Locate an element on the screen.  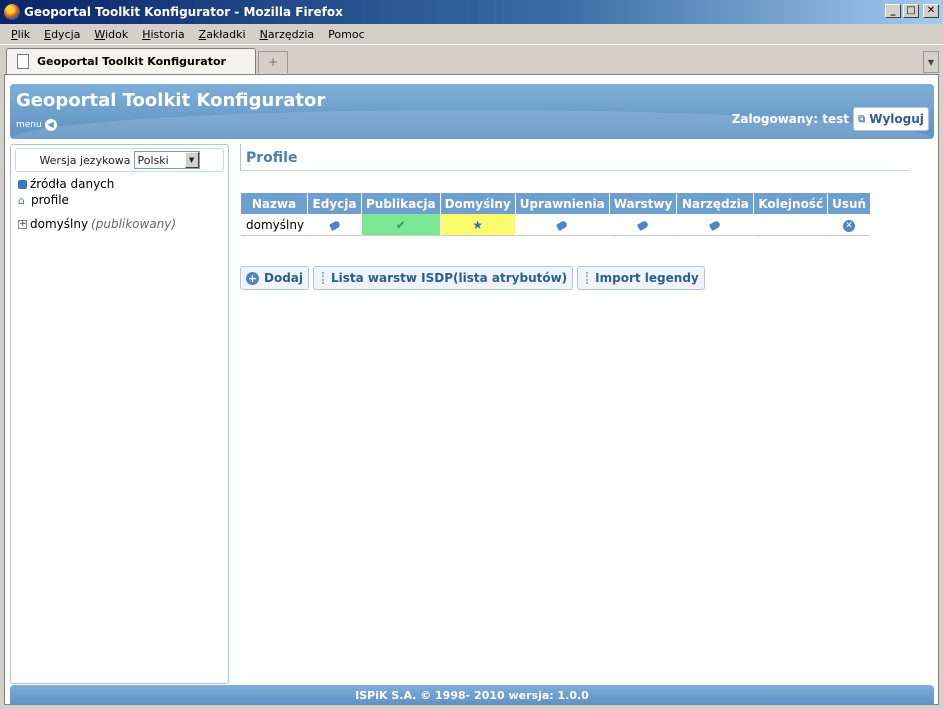
window-controls: _ □ ✕ is located at coordinates (912, 11).